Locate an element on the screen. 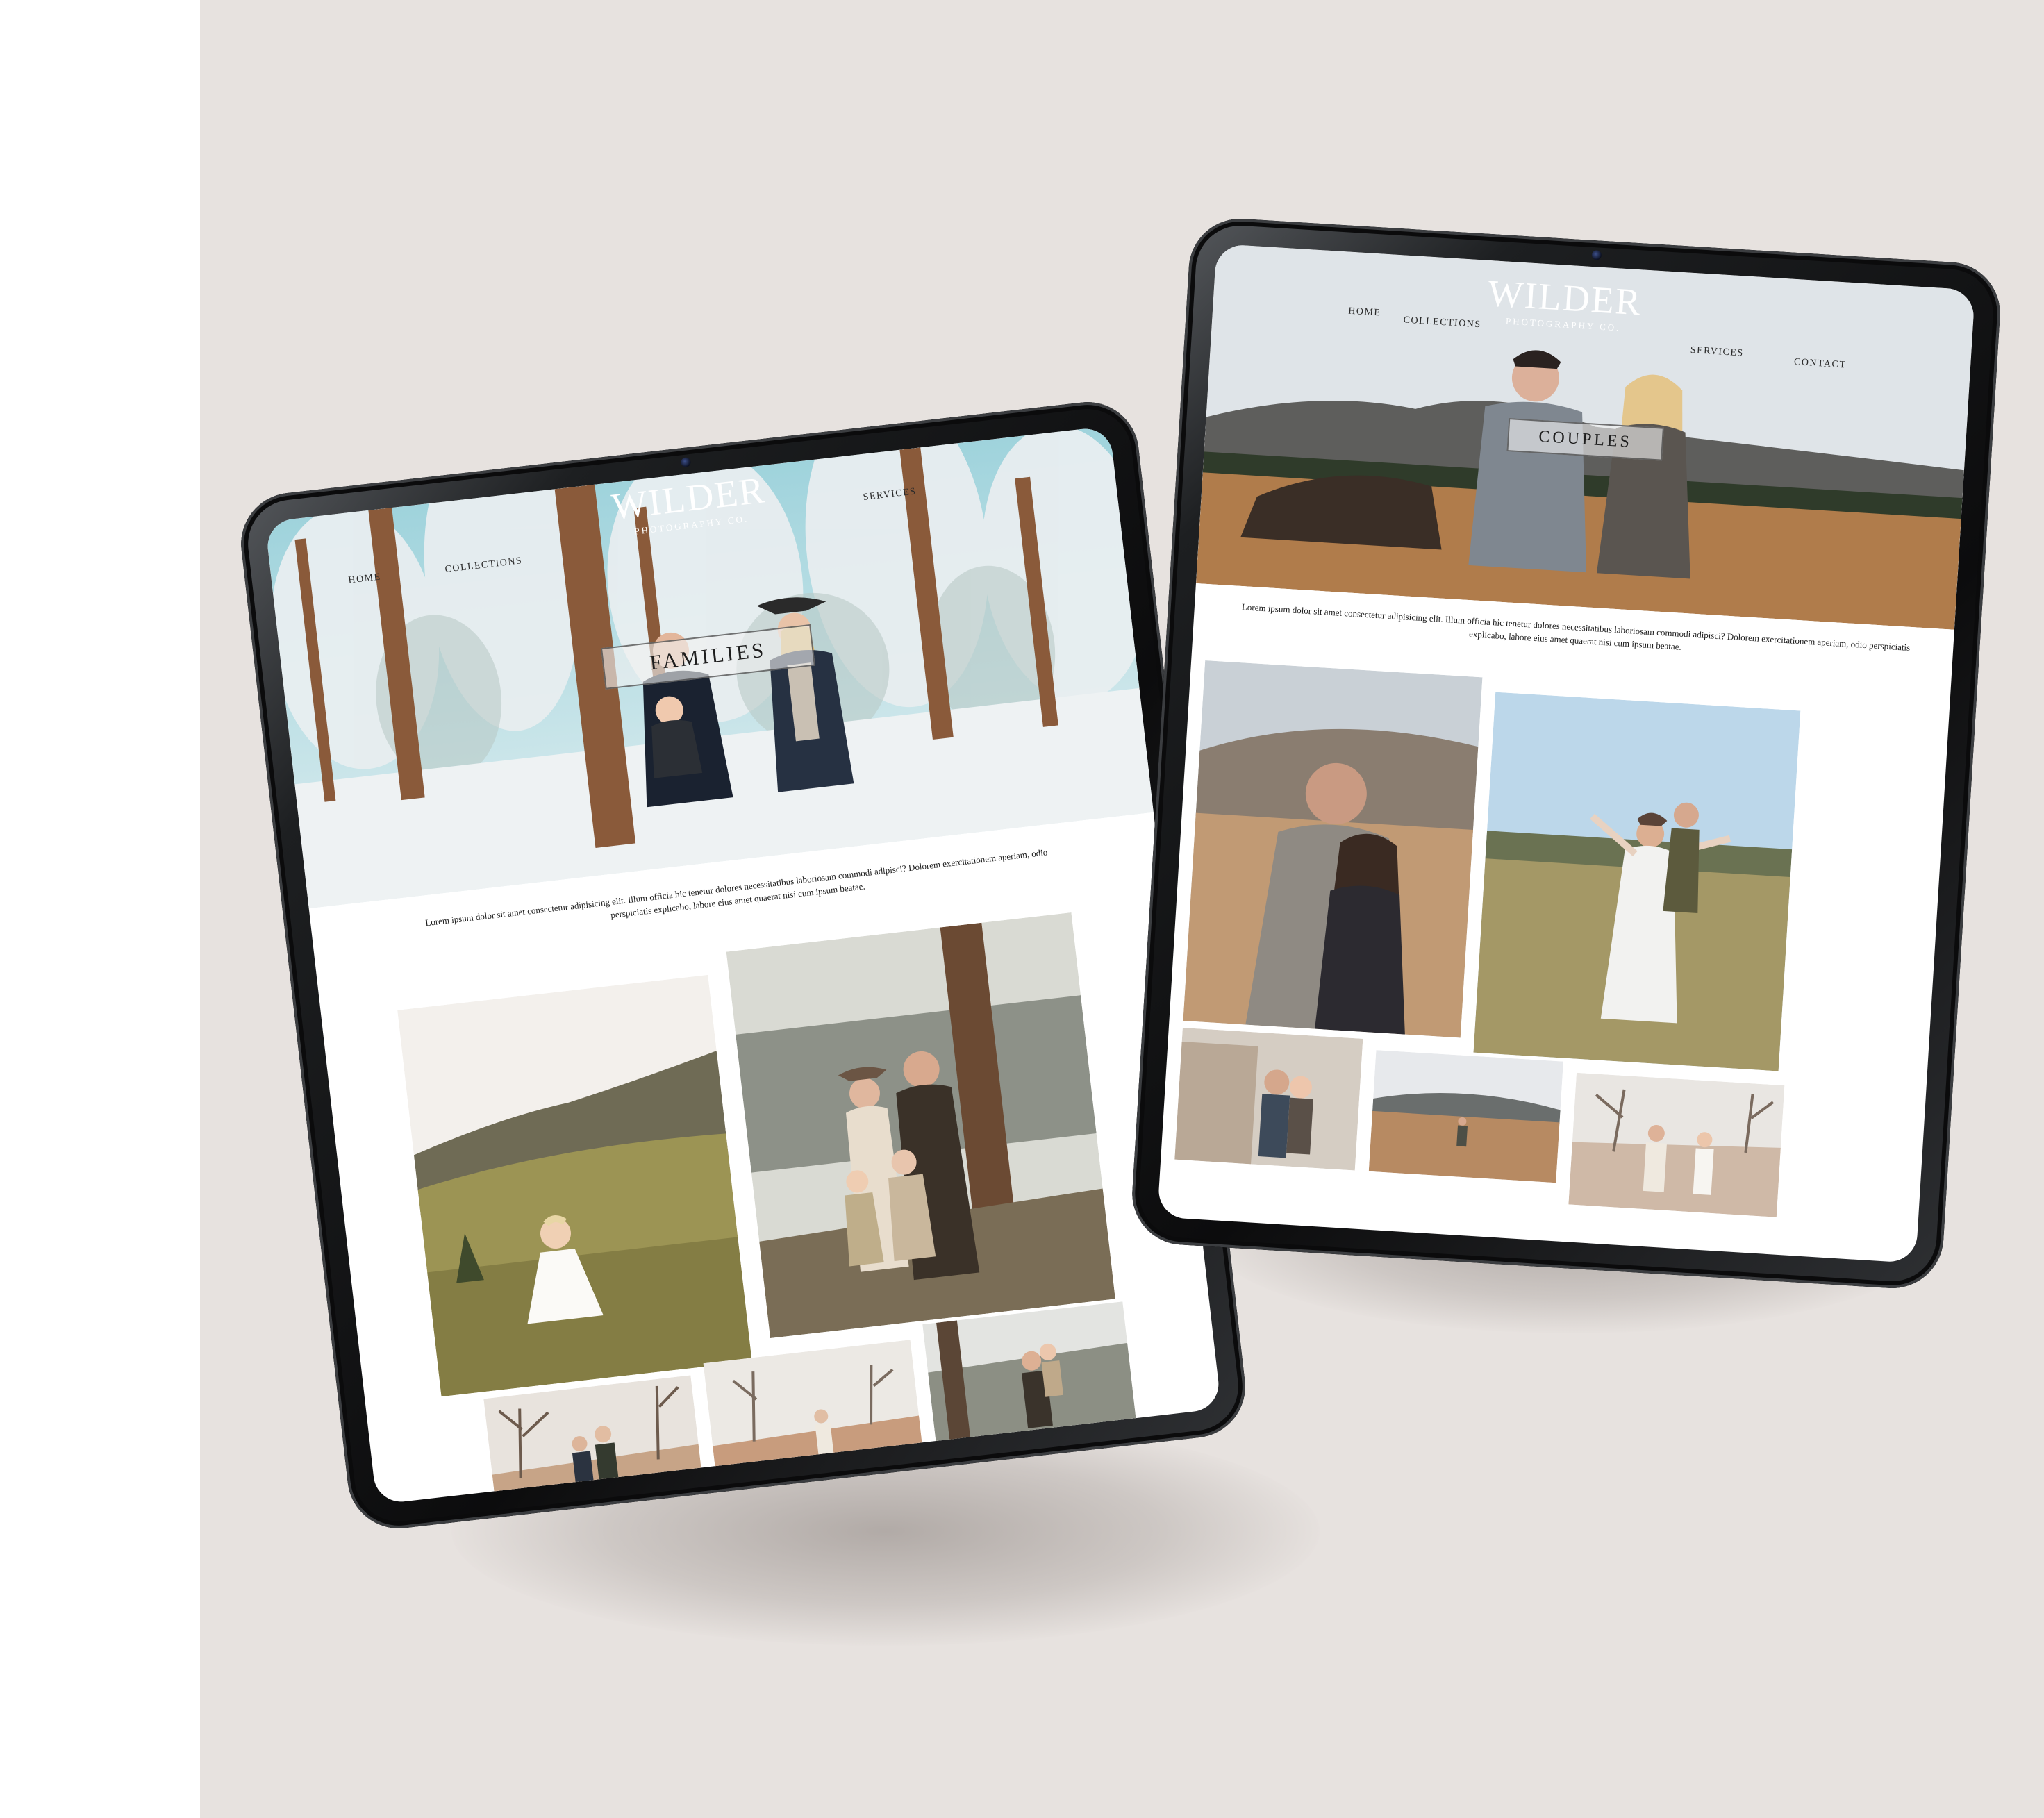 This screenshot has width=2044, height=1818. gallery-photo-couple-holding-hands is located at coordinates (1676, 1144).